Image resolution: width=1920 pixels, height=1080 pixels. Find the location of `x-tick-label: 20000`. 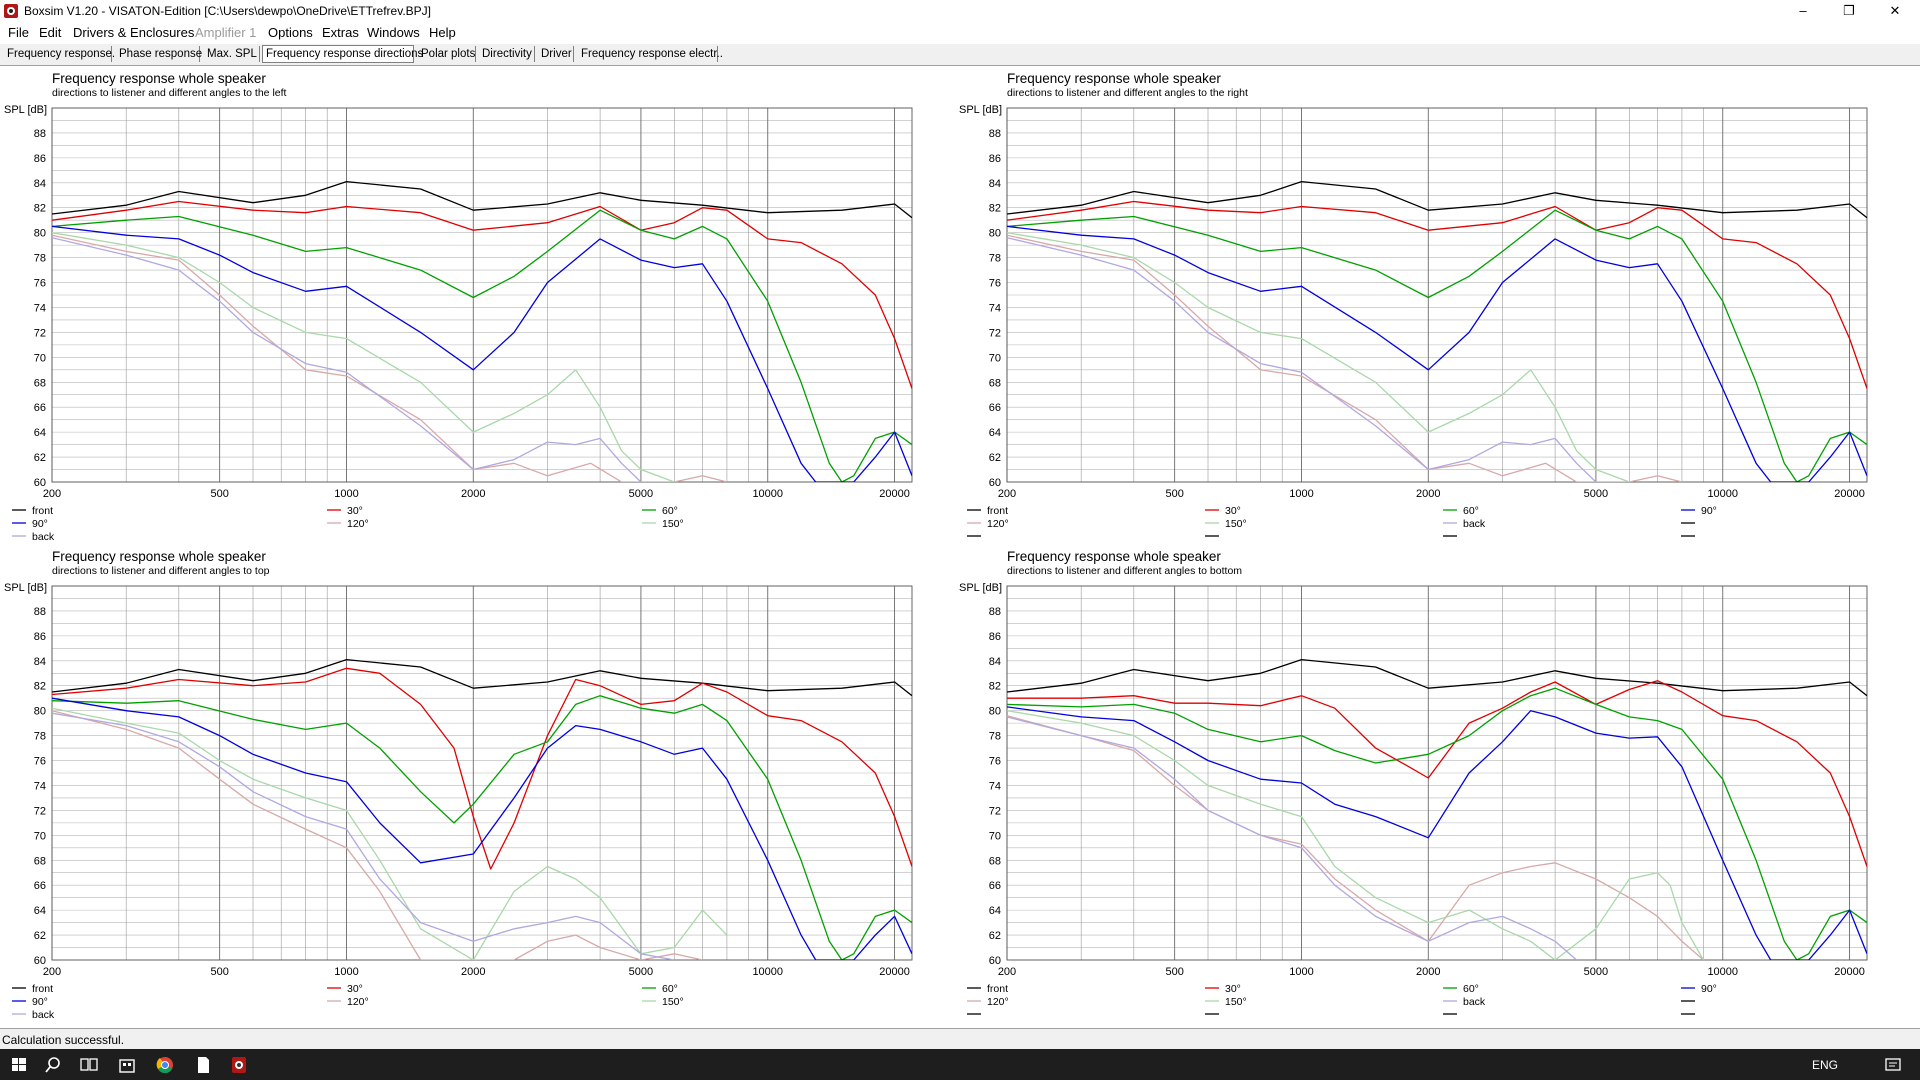

x-tick-label: 20000 is located at coordinates (1849, 494).